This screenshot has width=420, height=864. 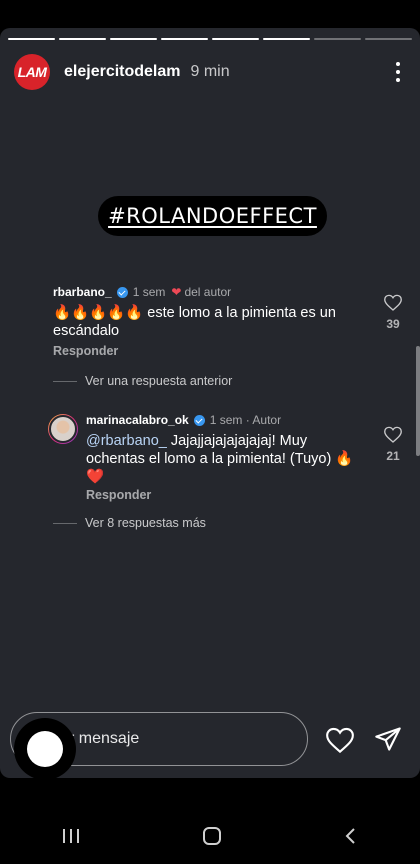 I want to click on capture-dot-icon, so click(x=45, y=749).